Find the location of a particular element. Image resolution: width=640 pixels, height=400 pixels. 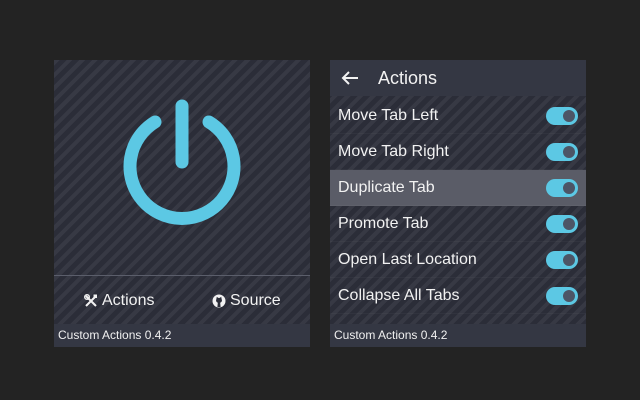

source-link: Source is located at coordinates (246, 301).